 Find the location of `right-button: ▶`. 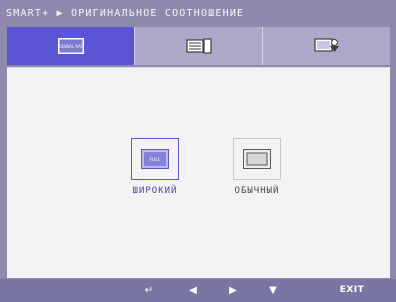

right-button: ▶ is located at coordinates (233, 290).